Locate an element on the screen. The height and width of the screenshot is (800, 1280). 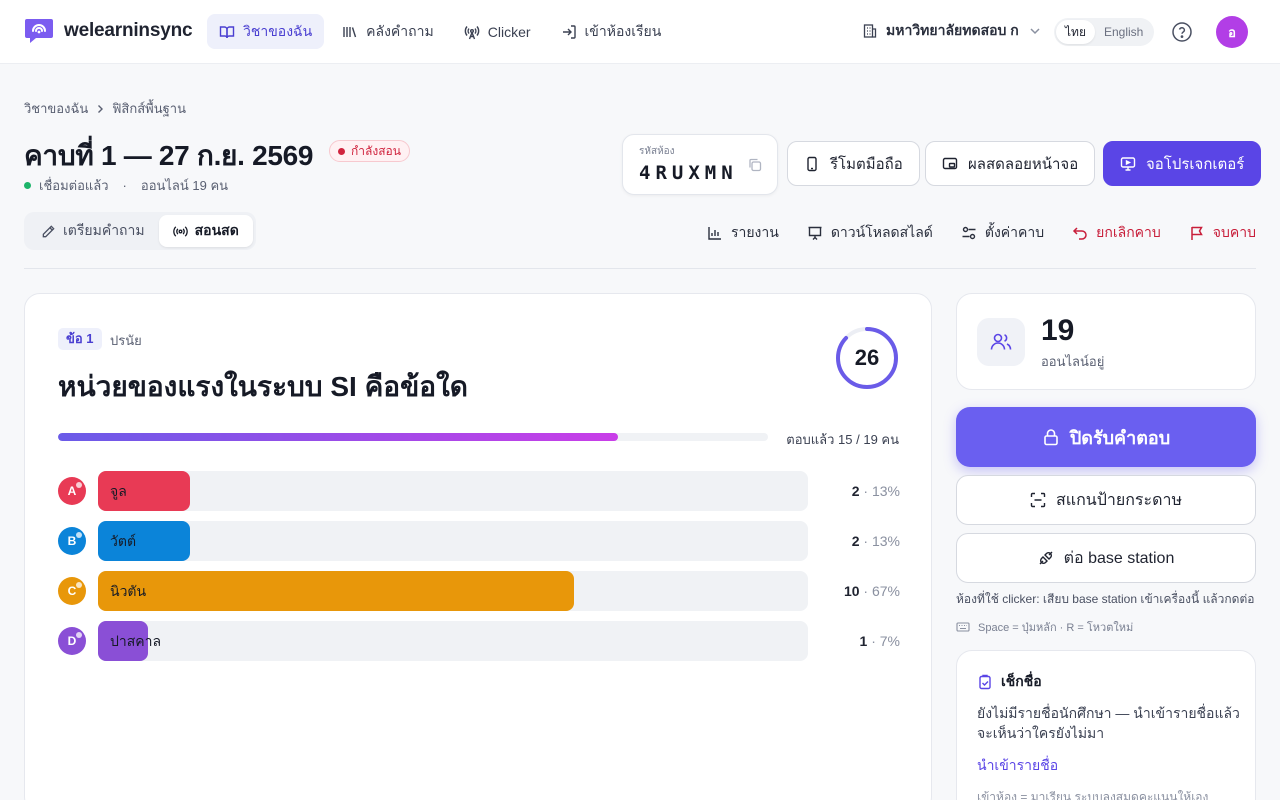
nav-clicker: Clicker is located at coordinates (497, 31).